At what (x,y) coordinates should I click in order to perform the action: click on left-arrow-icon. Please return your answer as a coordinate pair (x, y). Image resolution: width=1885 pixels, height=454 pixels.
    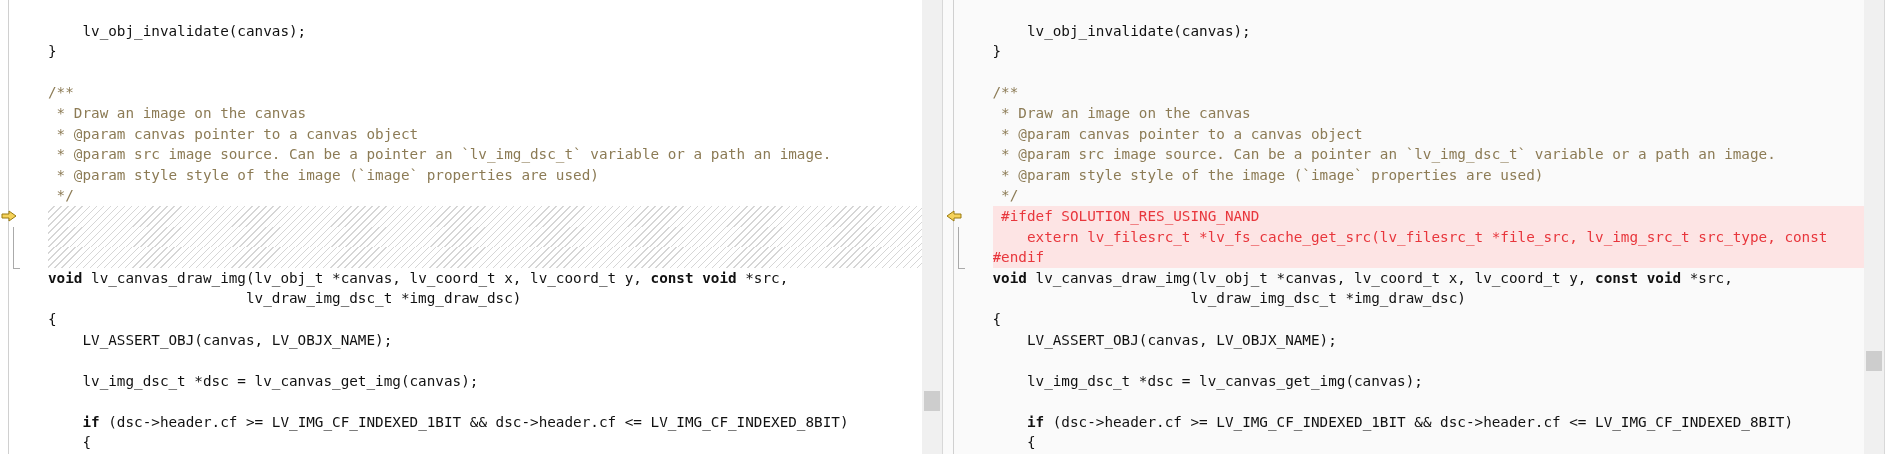
    Looking at the image, I should click on (953, 216).